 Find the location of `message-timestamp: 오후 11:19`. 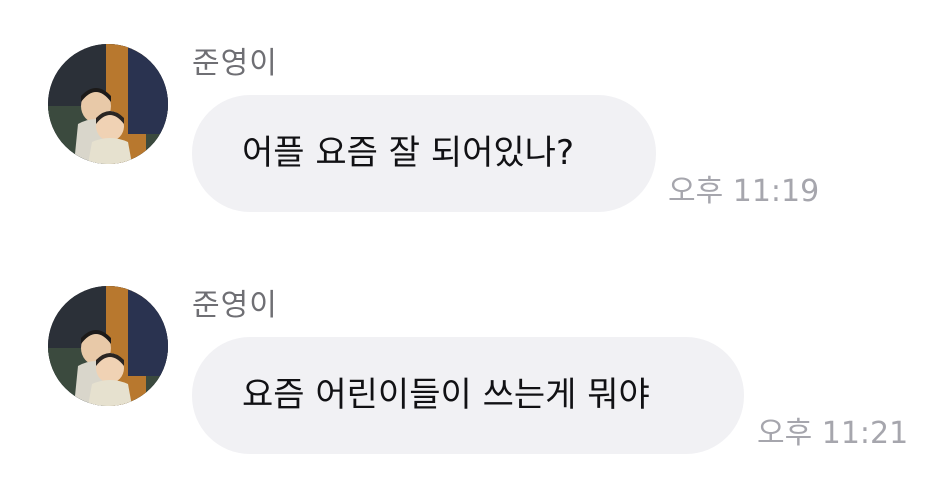

message-timestamp: 오후 11:19 is located at coordinates (744, 191).